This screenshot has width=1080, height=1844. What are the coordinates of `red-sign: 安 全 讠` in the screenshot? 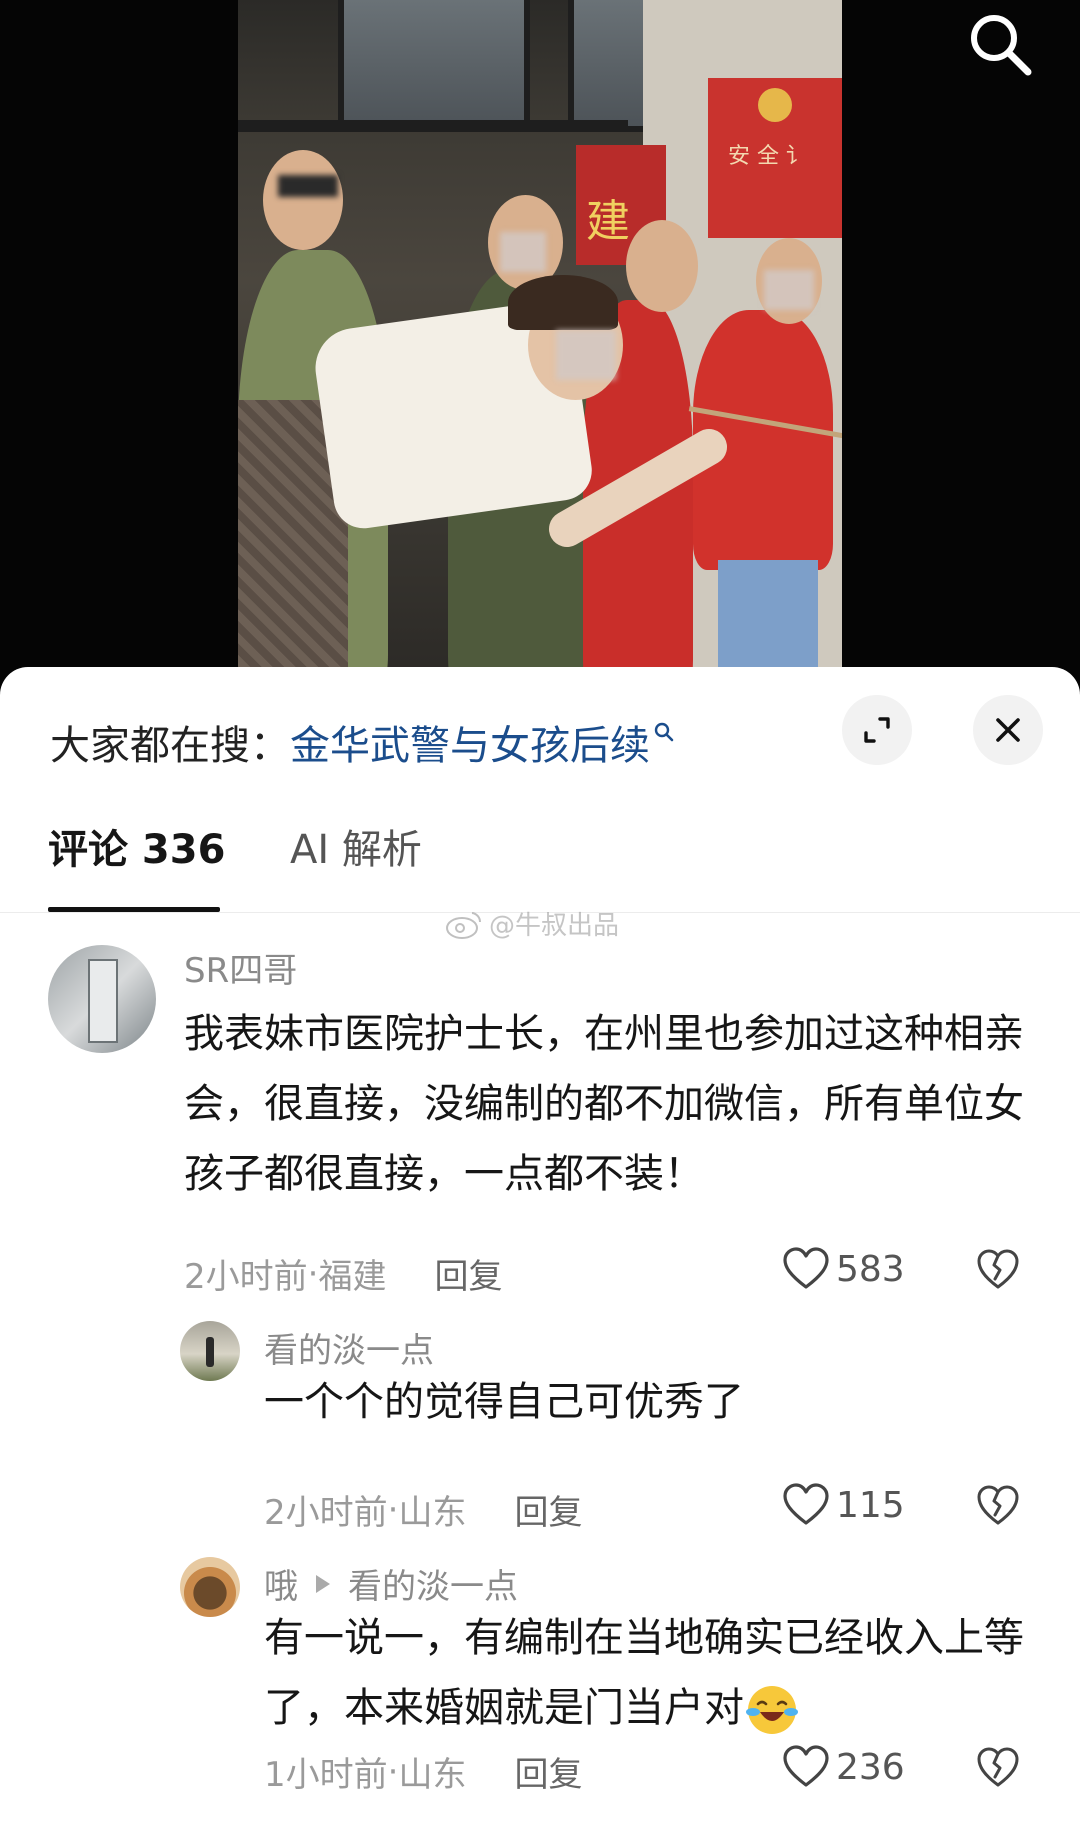 It's located at (775, 158).